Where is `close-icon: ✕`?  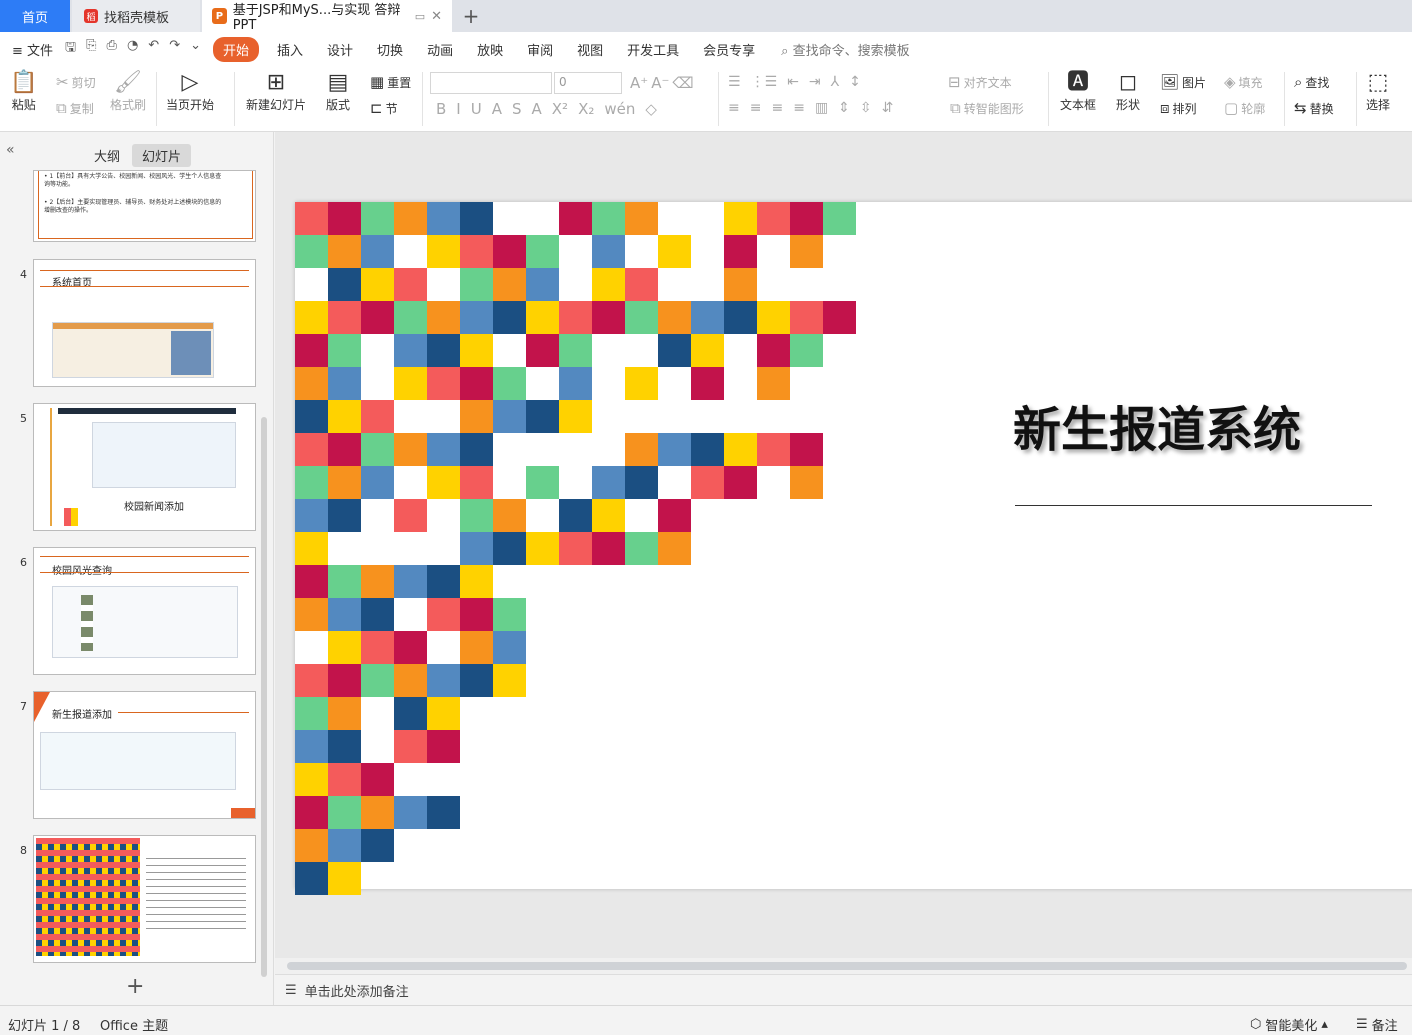 close-icon: ✕ is located at coordinates (436, 16).